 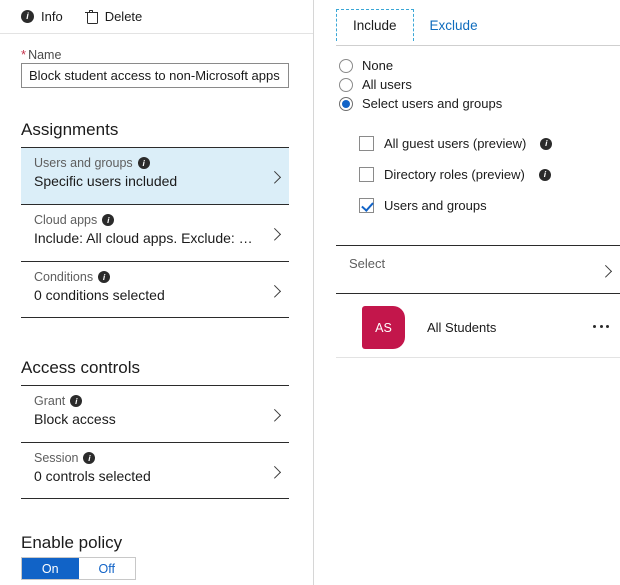 What do you see at coordinates (601, 327) in the screenshot?
I see `ellipsis-icon` at bounding box center [601, 327].